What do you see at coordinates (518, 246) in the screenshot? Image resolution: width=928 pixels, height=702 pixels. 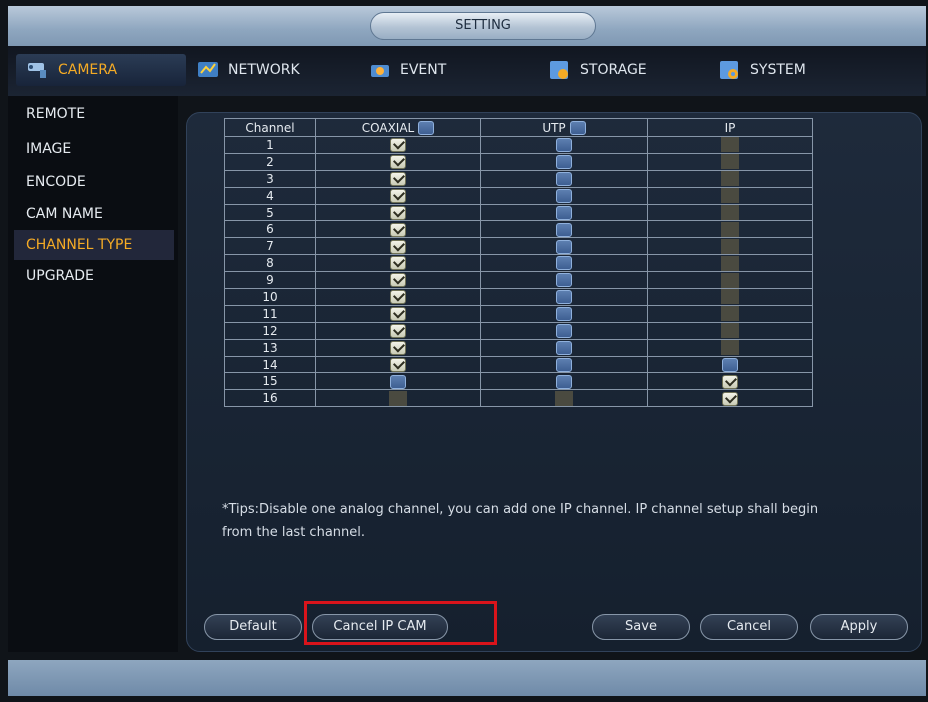 I see `table-row: 7` at bounding box center [518, 246].